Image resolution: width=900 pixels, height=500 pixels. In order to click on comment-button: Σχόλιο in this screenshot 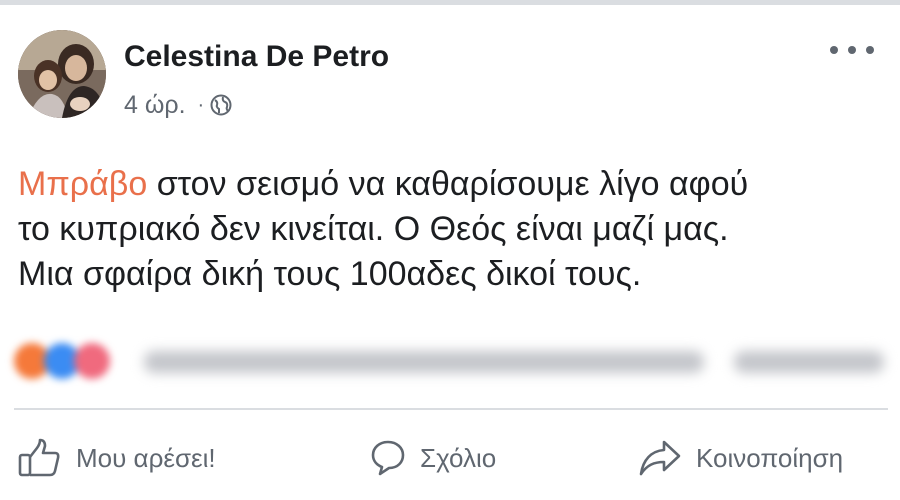, I will do `click(433, 458)`.